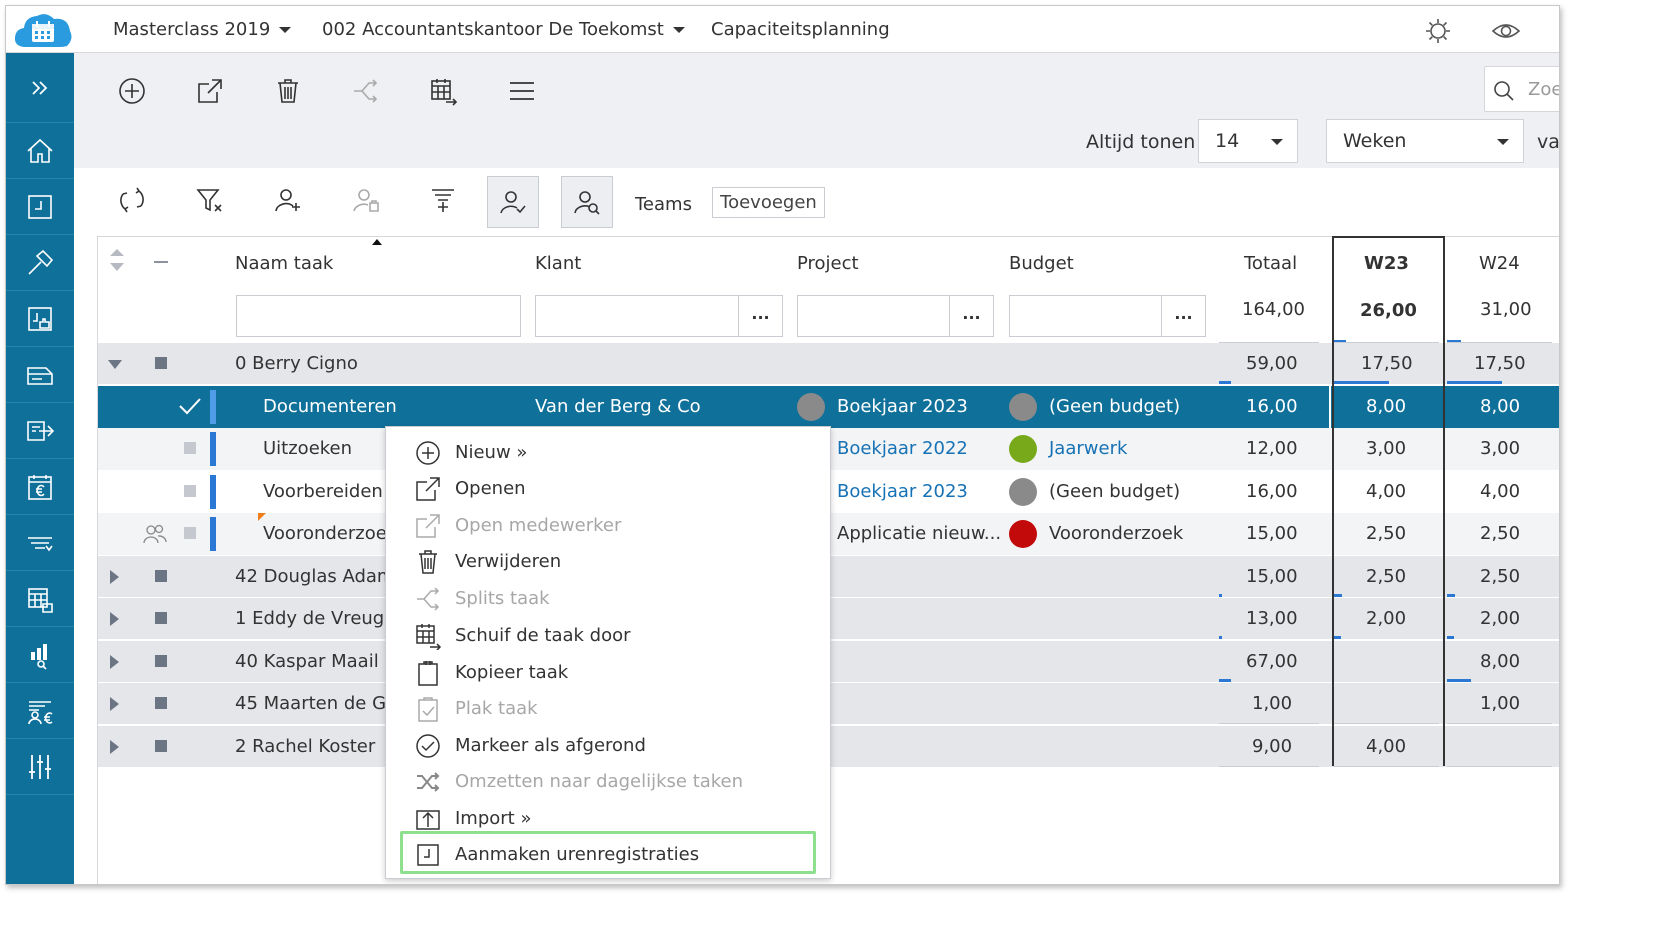 Image resolution: width=1663 pixels, height=946 pixels. What do you see at coordinates (40, 599) in the screenshot?
I see `sidebar-item-planning` at bounding box center [40, 599].